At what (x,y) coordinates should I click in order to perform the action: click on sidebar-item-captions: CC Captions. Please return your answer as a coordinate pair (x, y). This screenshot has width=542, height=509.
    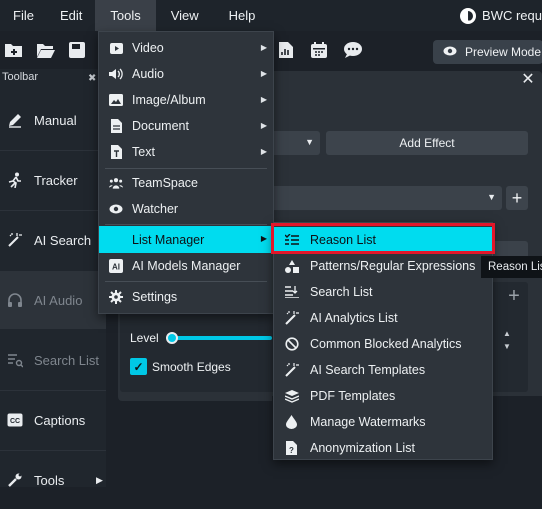
    Looking at the image, I should click on (53, 420).